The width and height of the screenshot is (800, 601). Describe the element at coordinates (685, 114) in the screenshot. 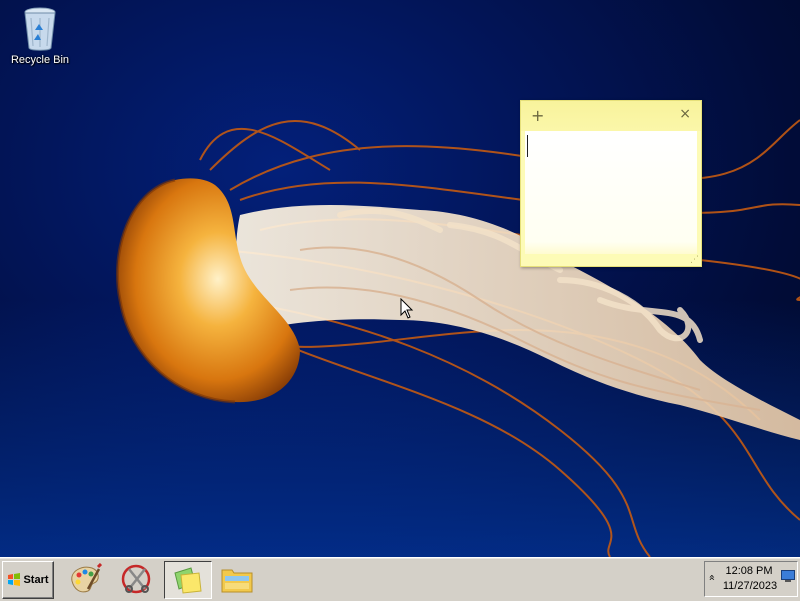

I see `close-note-button: ×` at that location.